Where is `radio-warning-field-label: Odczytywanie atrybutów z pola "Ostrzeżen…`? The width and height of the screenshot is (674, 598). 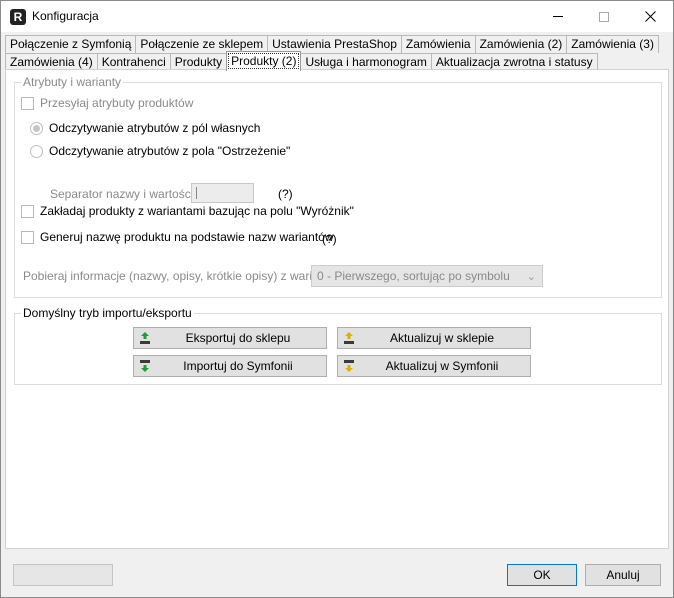 radio-warning-field-label: Odczytywanie atrybutów z pola "Ostrzeżen… is located at coordinates (170, 151).